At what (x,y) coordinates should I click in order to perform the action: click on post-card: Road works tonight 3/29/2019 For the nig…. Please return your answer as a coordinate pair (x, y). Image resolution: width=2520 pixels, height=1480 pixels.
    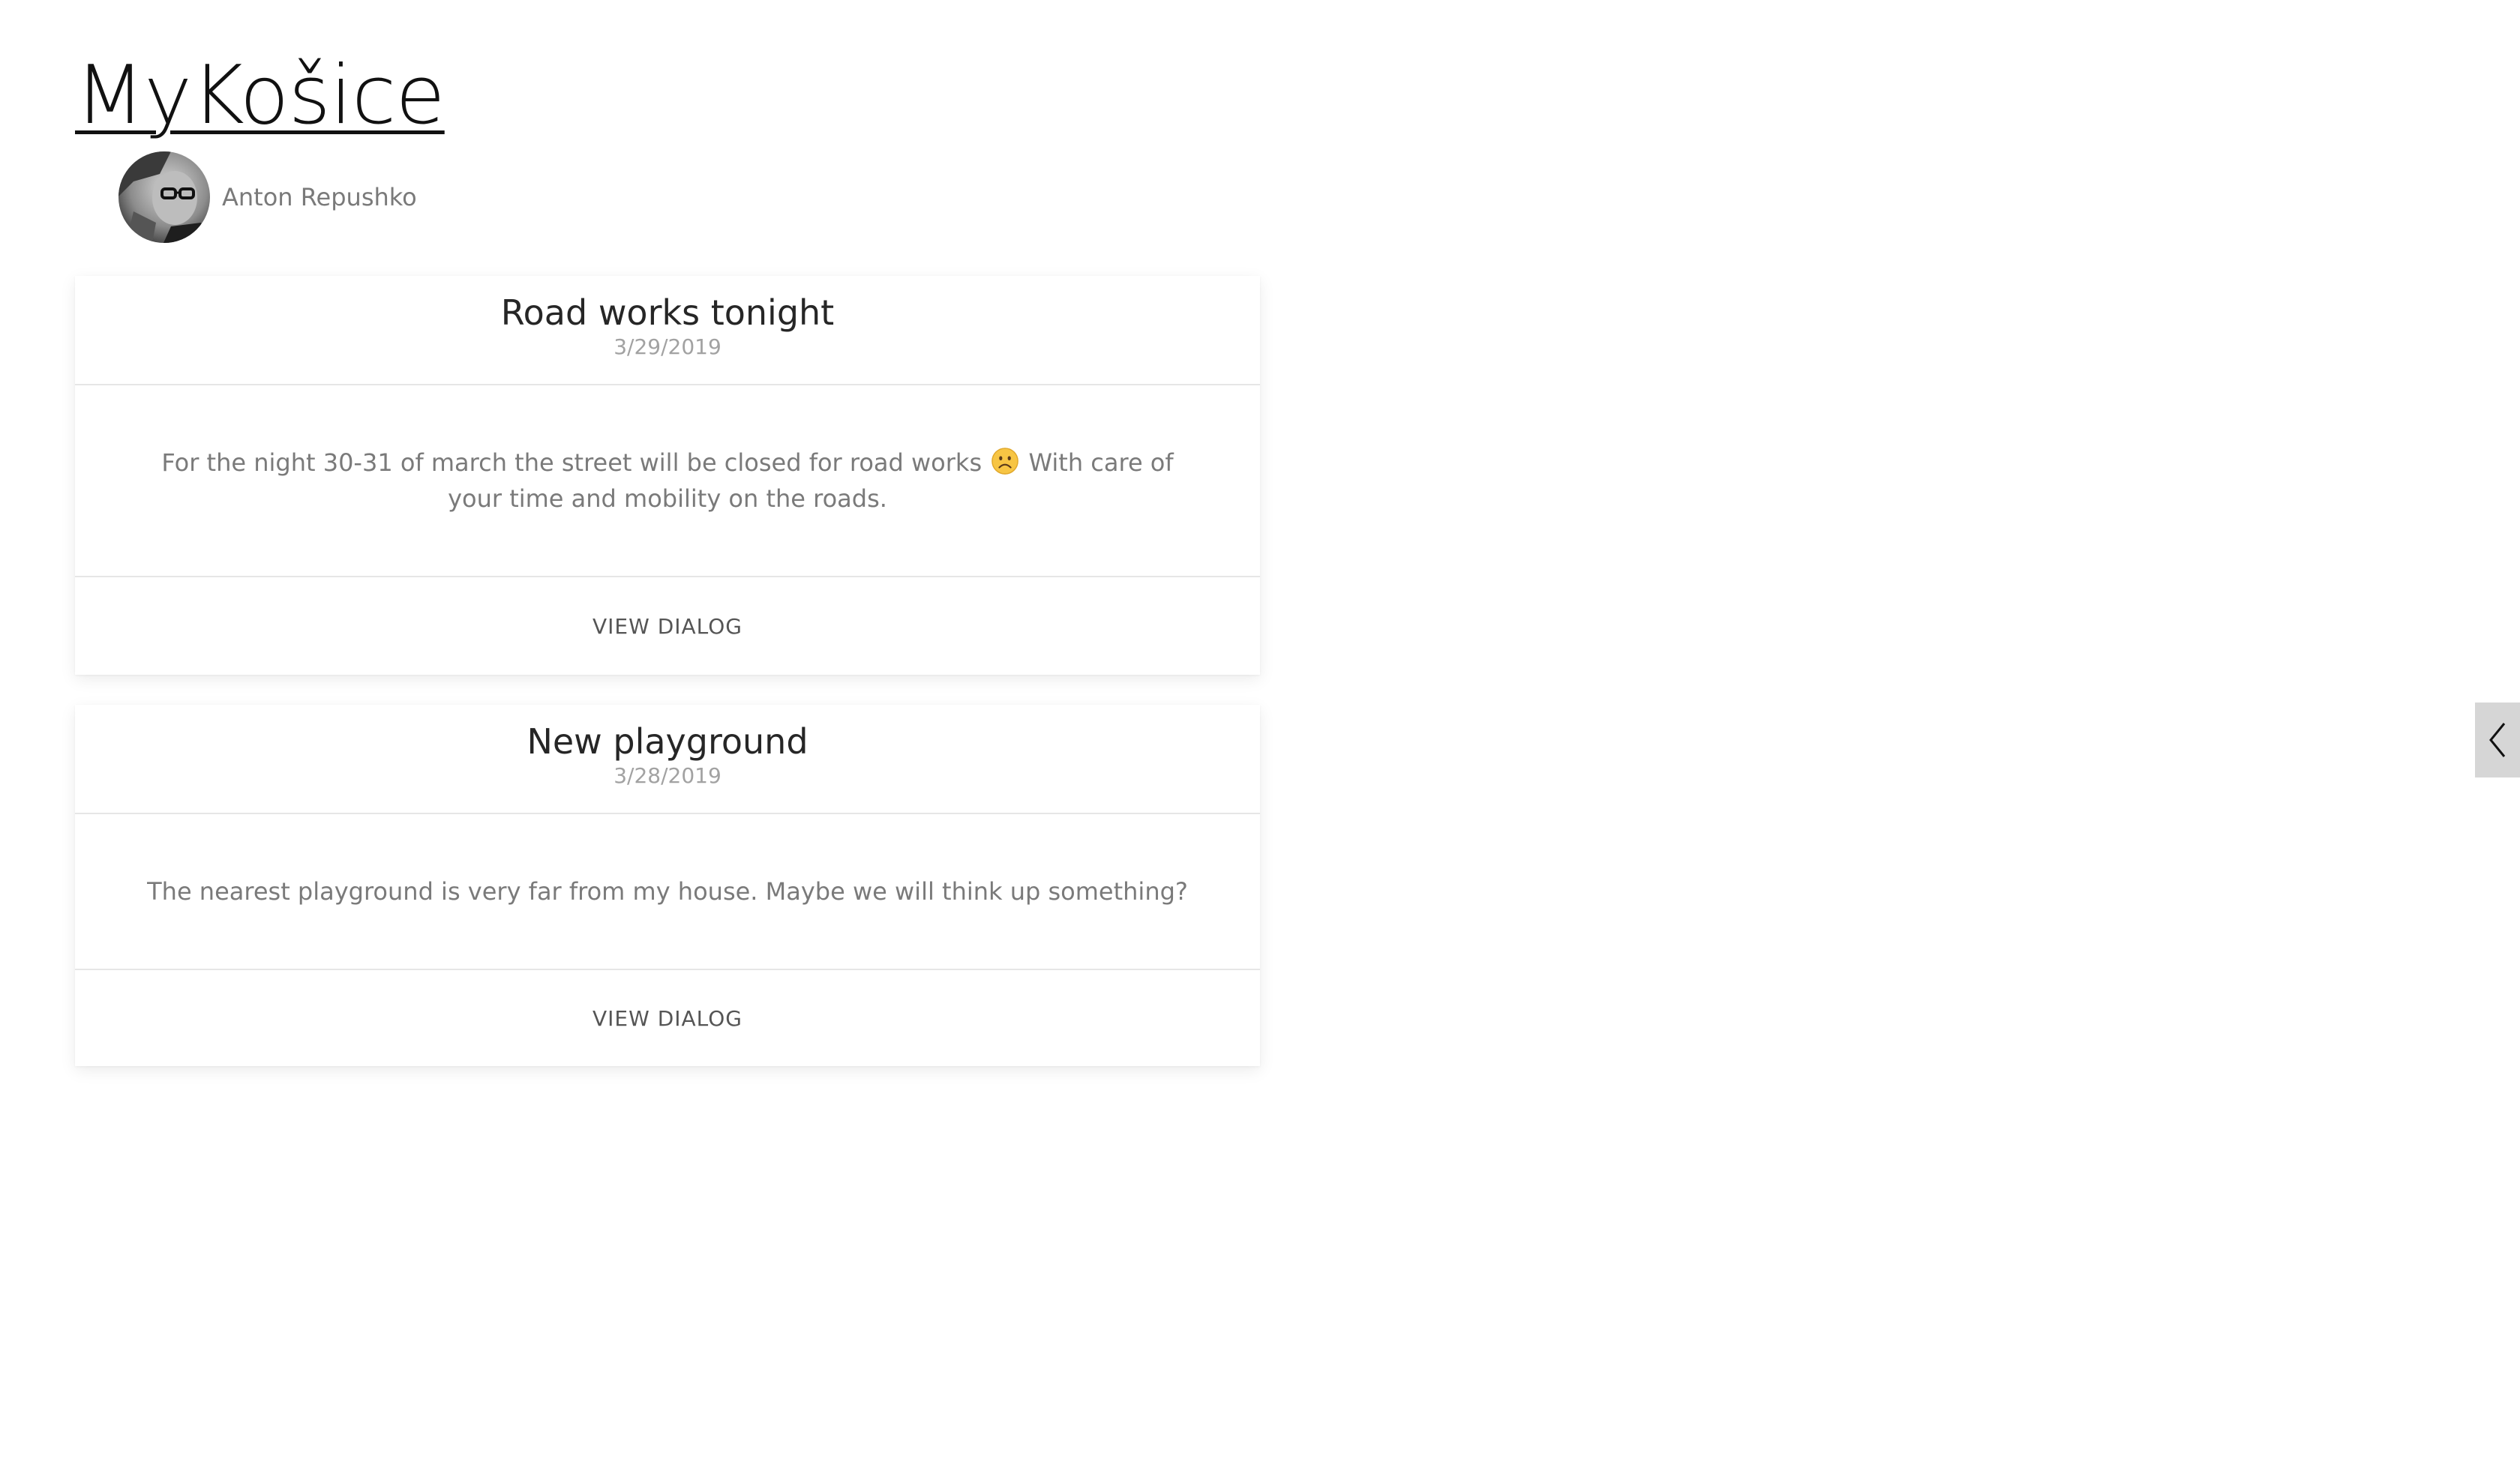
    Looking at the image, I should click on (667, 475).